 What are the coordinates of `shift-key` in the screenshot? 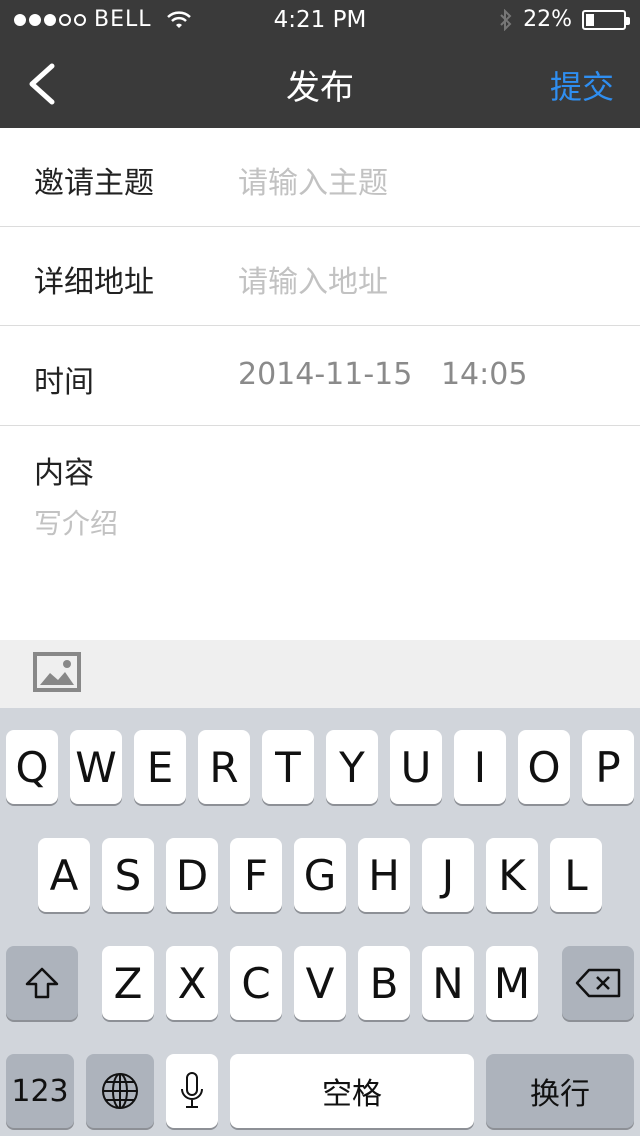 It's located at (42, 983).